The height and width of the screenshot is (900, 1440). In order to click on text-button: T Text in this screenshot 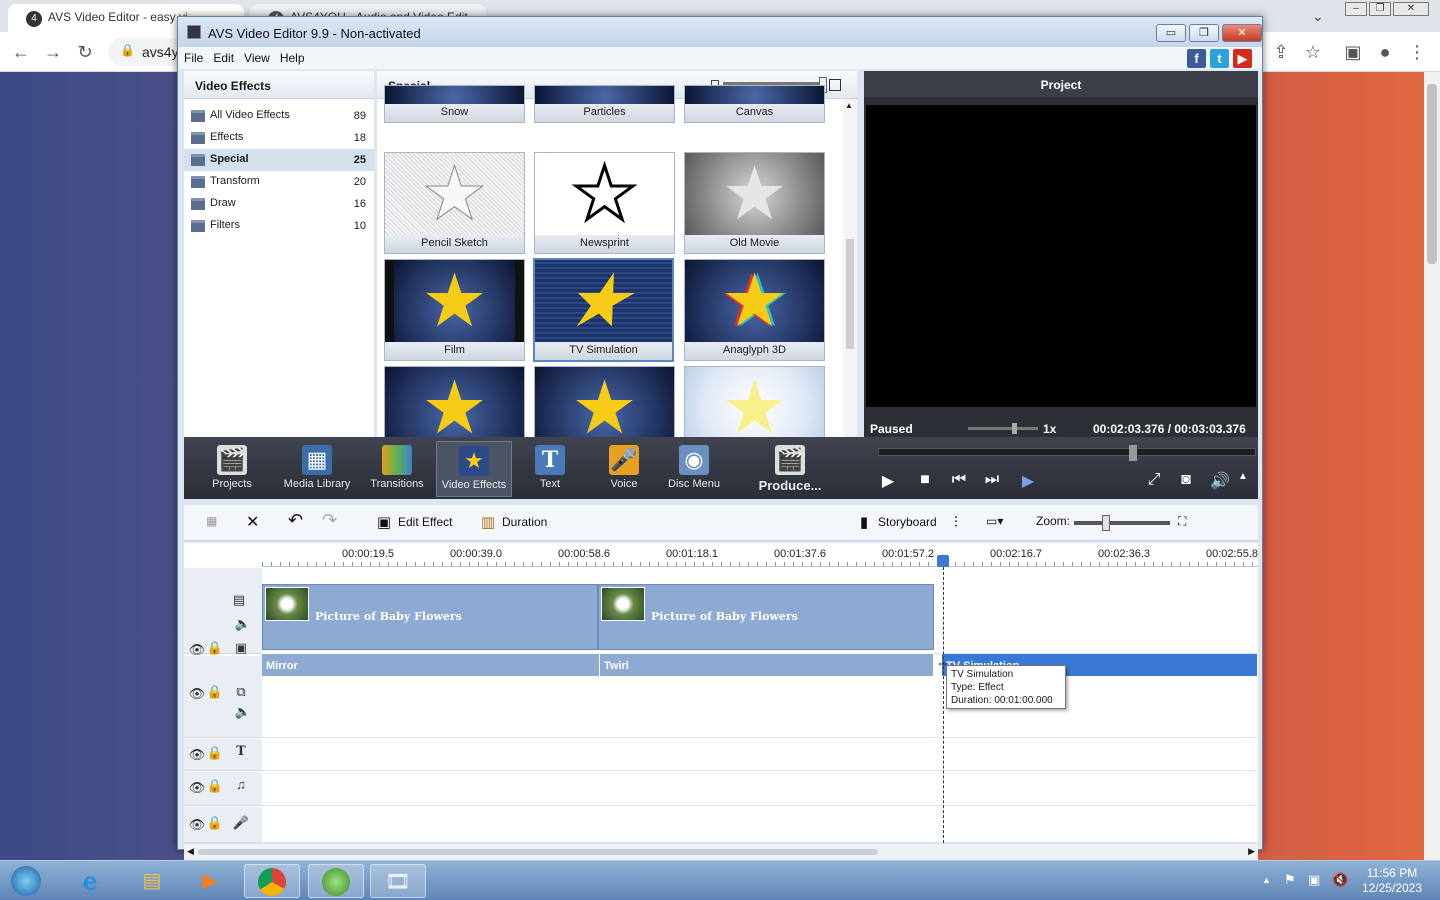, I will do `click(550, 469)`.